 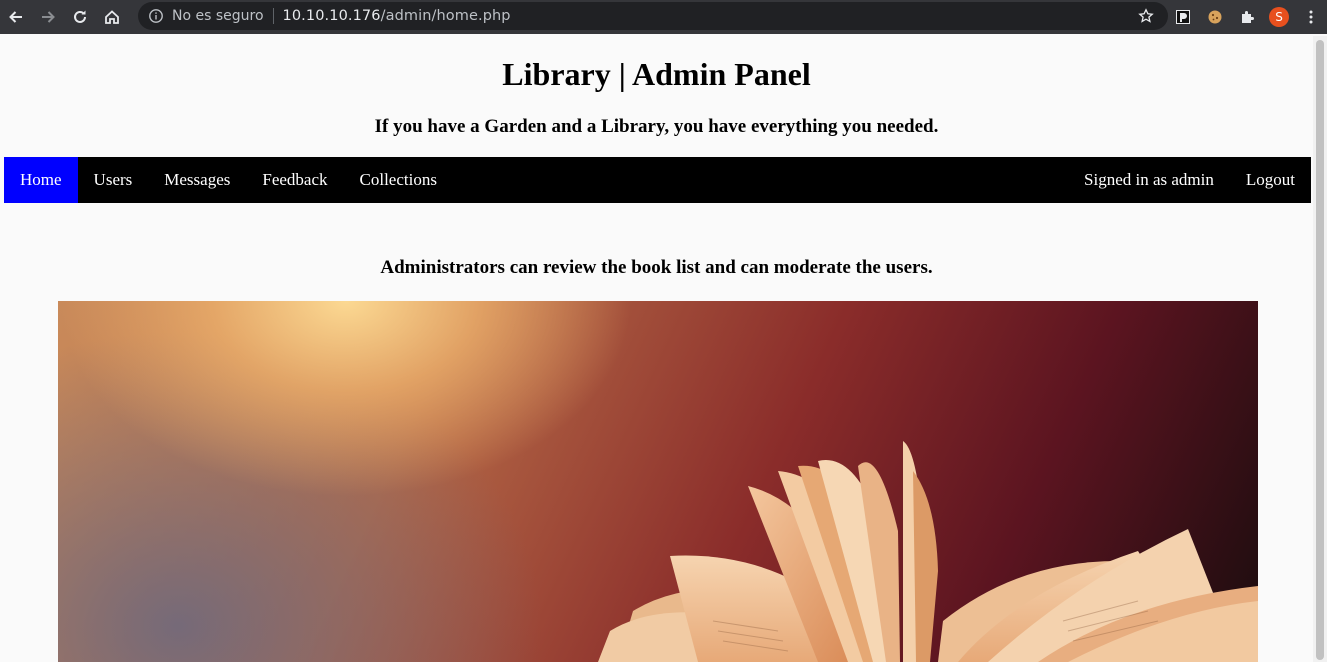 What do you see at coordinates (156, 16) in the screenshot?
I see `info-icon` at bounding box center [156, 16].